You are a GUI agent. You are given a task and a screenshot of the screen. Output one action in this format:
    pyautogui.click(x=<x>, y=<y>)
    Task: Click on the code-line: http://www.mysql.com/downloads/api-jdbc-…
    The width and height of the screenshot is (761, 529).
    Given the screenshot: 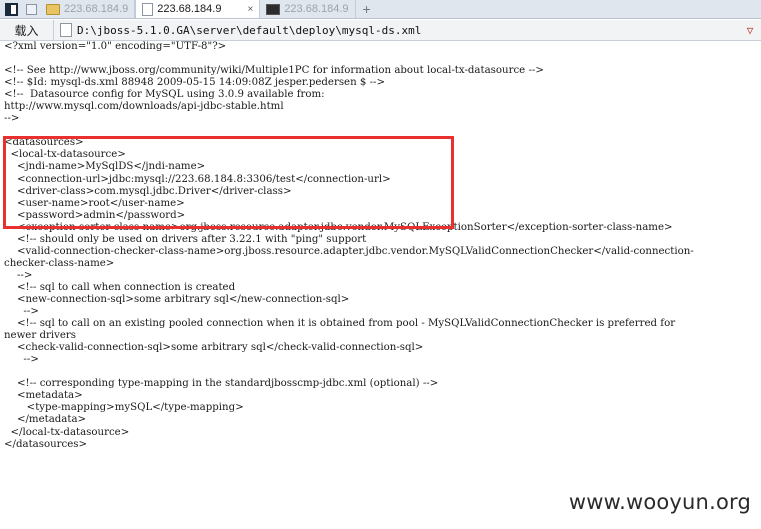 What is the action you would take?
    pyautogui.click(x=144, y=107)
    